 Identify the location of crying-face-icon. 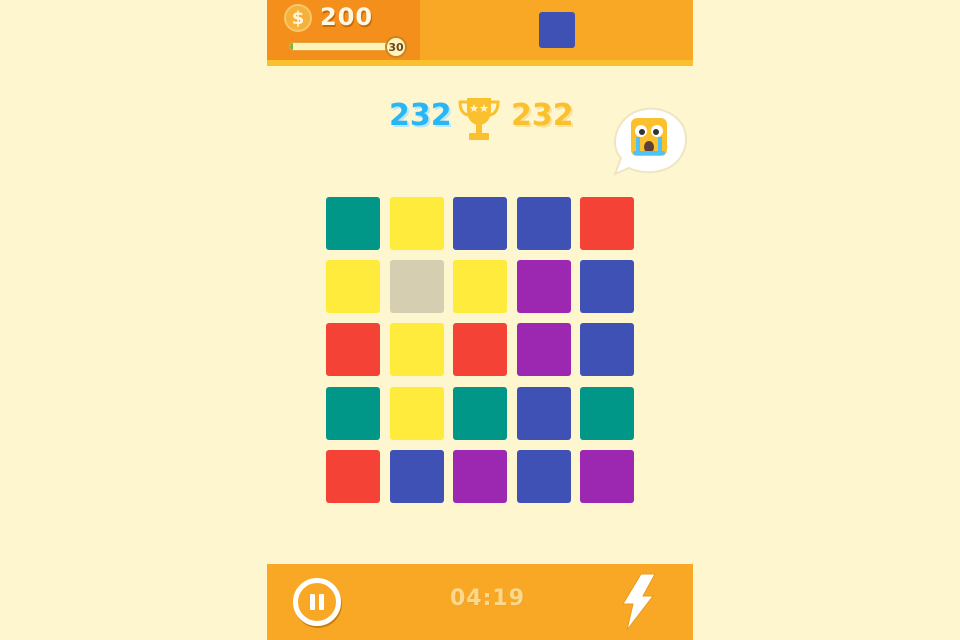
(649, 137).